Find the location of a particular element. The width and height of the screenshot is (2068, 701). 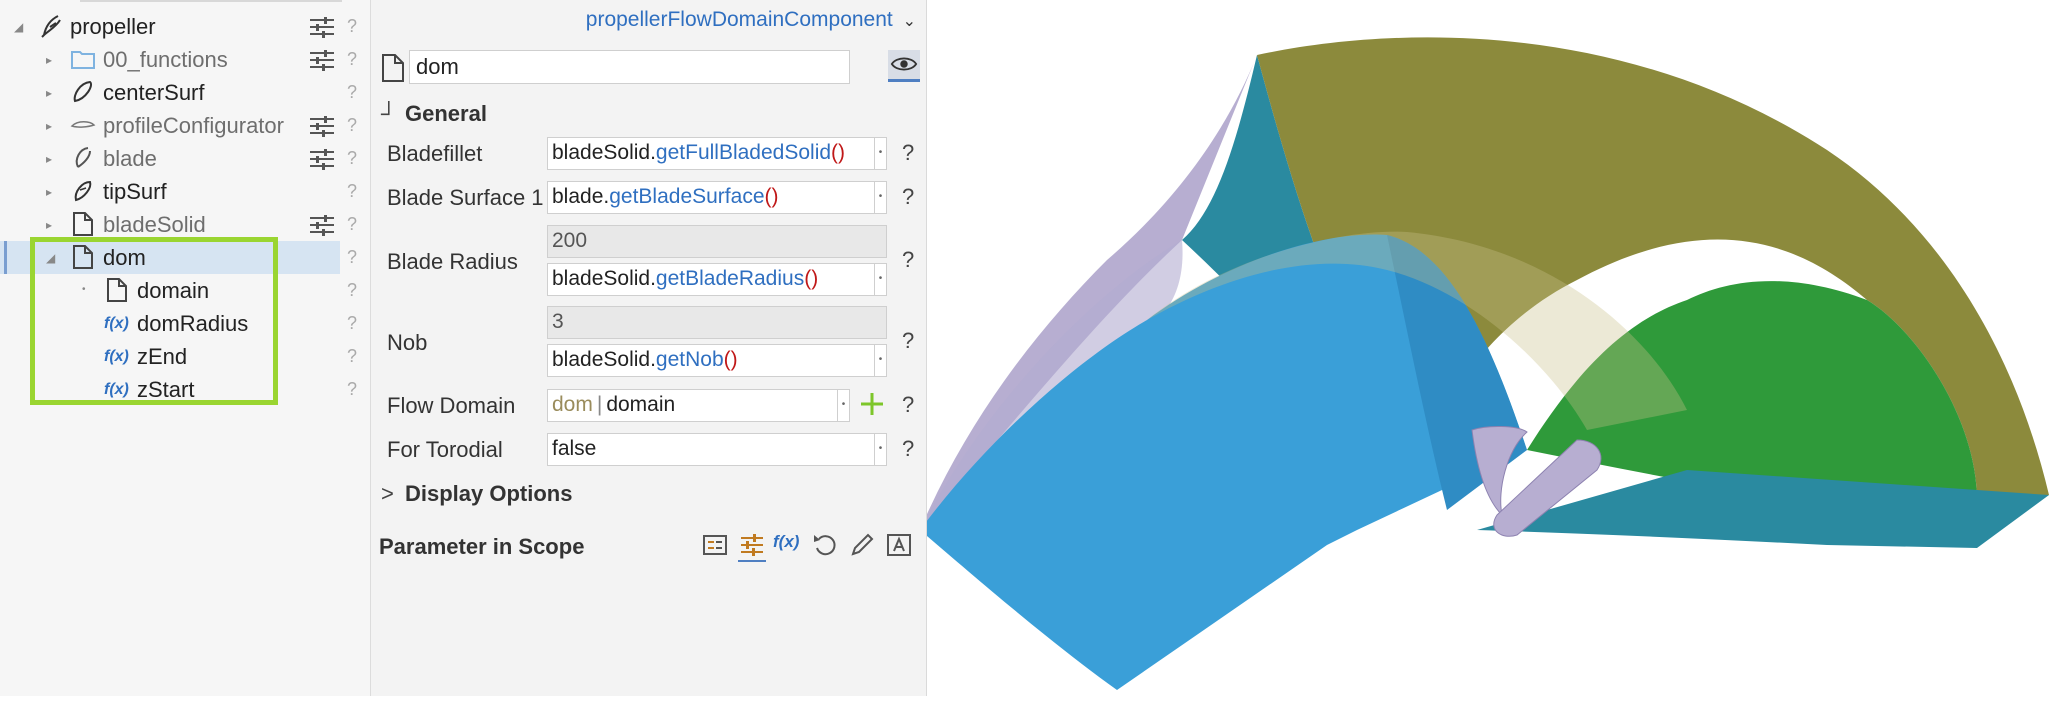

tree-item-domradius: f(x) domRadius ? is located at coordinates (185, 323).